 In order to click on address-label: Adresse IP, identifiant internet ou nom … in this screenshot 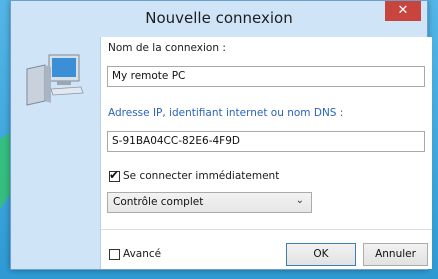, I will do `click(226, 113)`.